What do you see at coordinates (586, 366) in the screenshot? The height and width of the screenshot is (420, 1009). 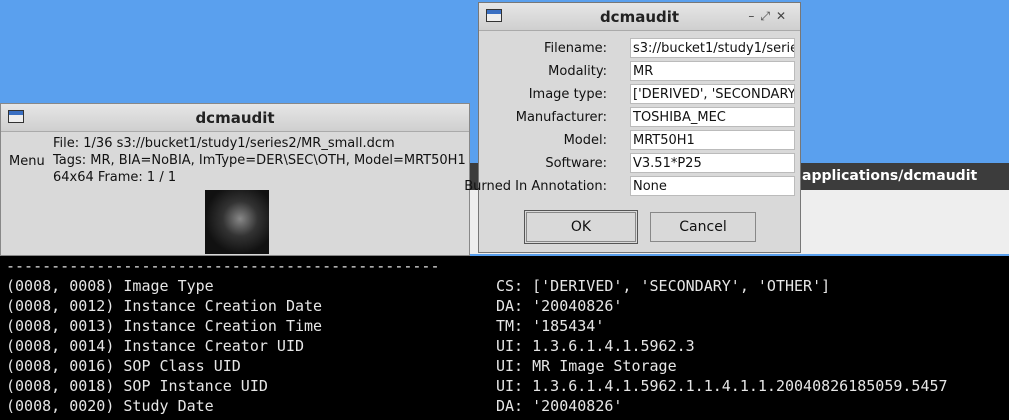 I see `tag-row-value: UI: MR Image Storage` at bounding box center [586, 366].